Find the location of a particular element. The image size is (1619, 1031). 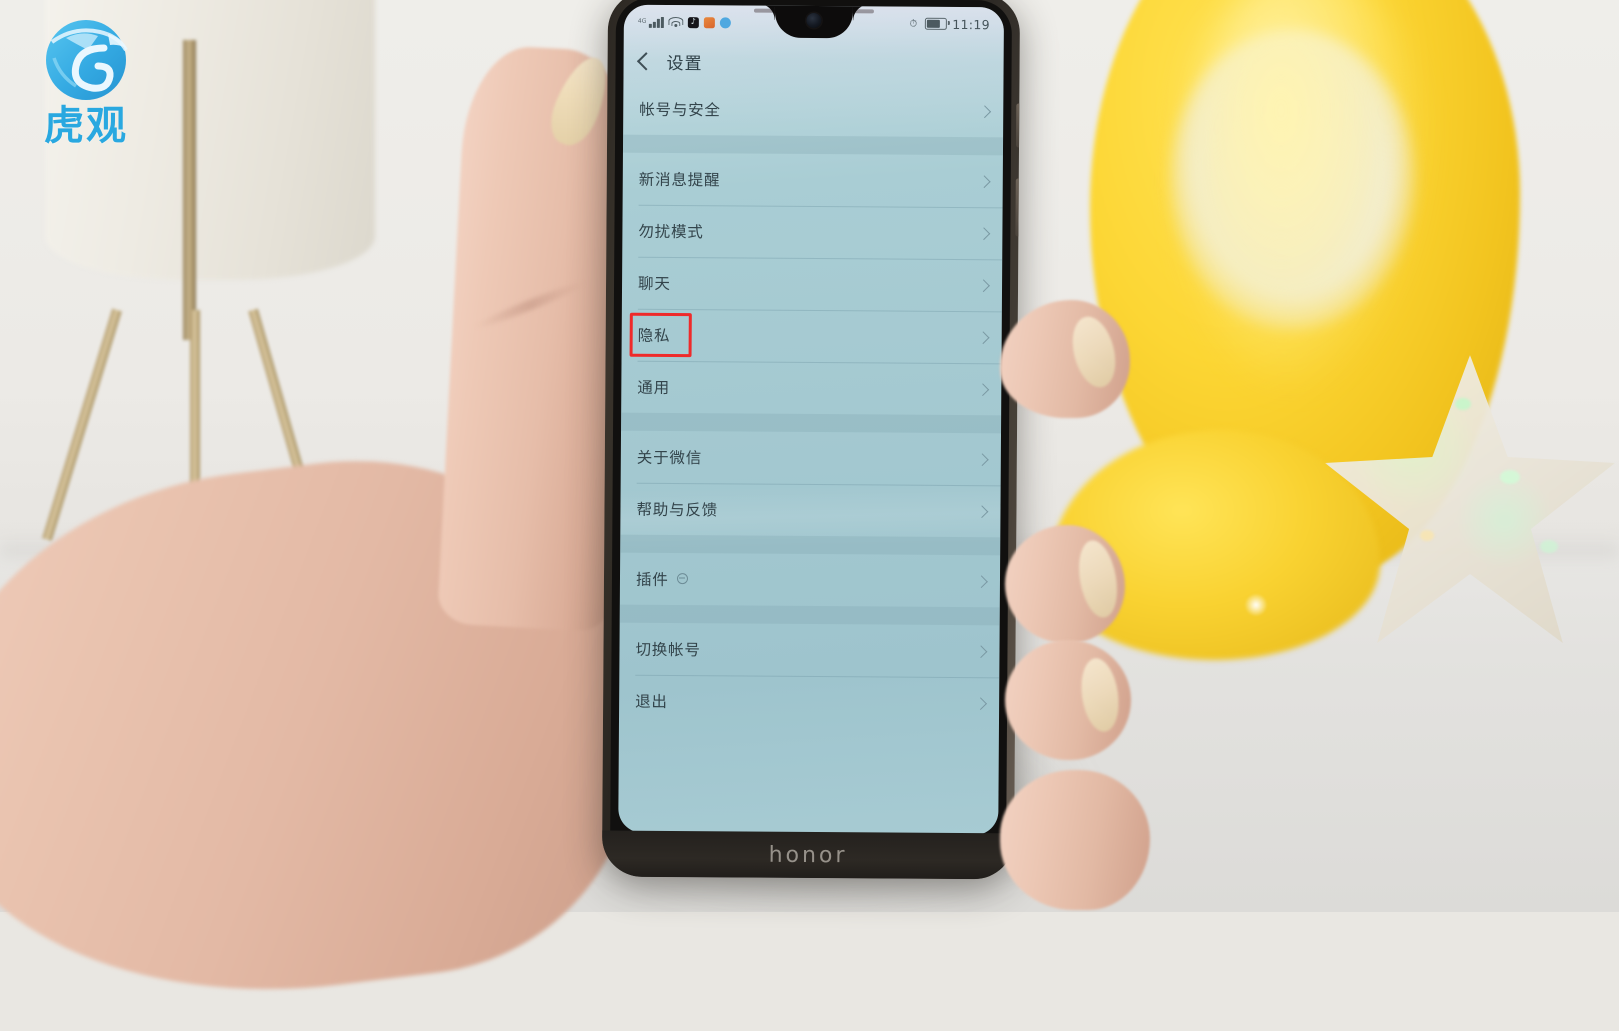

list-item-about-wechat: 关于微信 is located at coordinates (811, 458).